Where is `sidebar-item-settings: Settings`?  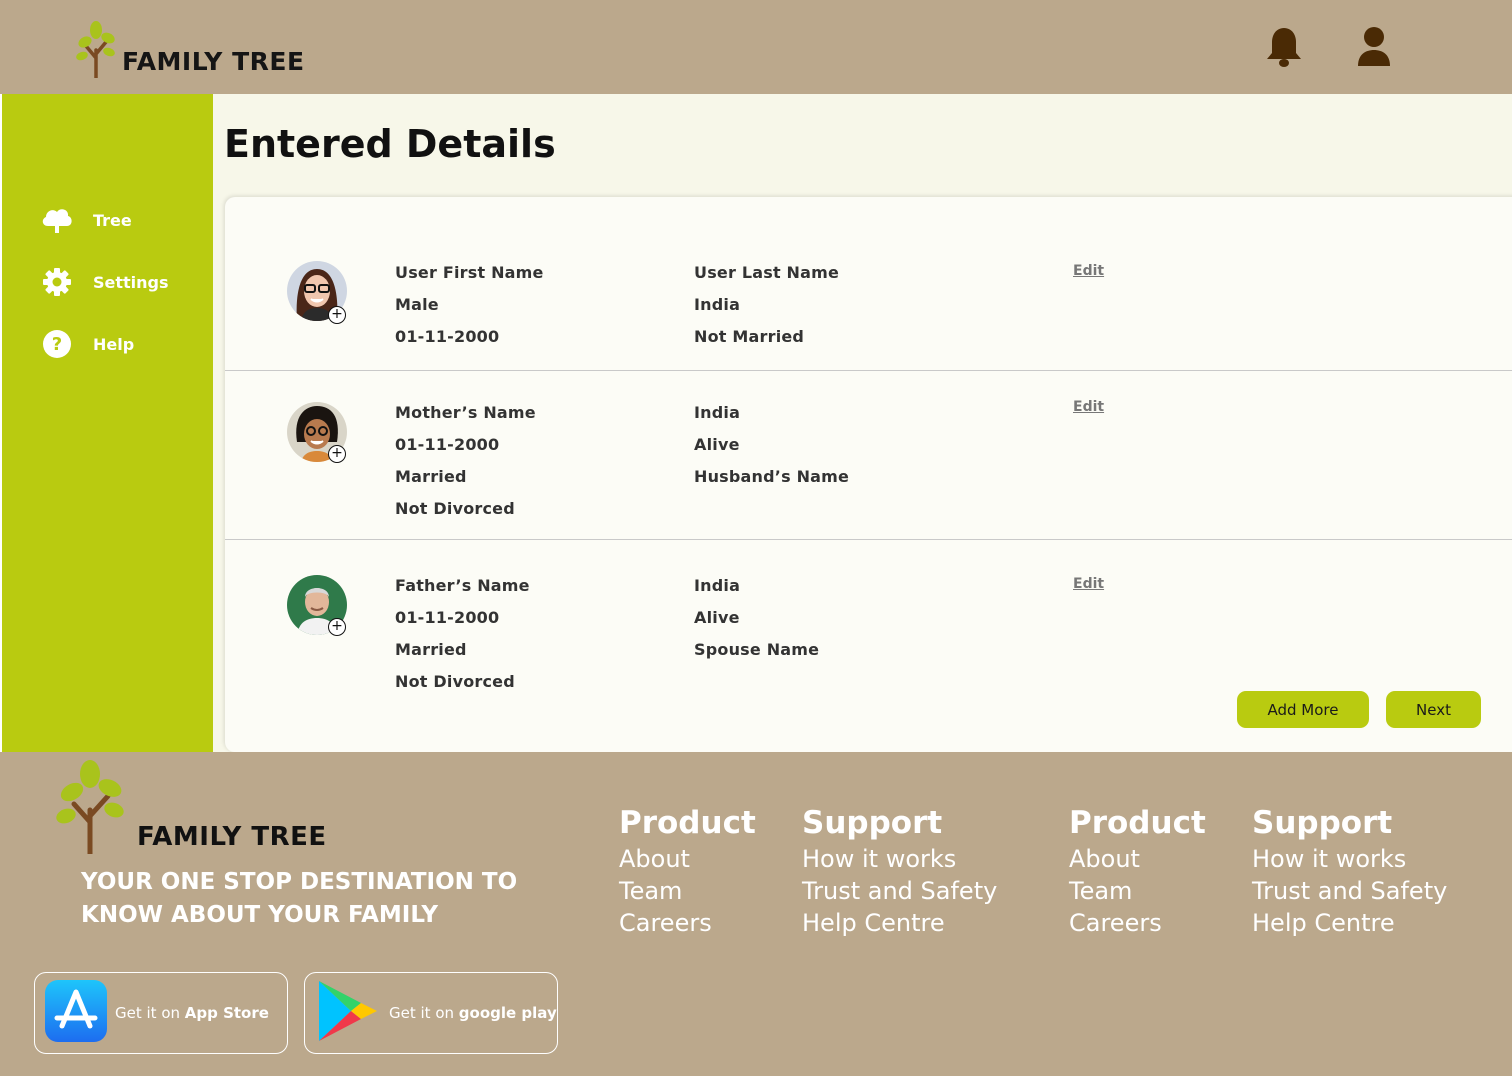
sidebar-item-settings: Settings is located at coordinates (104, 282).